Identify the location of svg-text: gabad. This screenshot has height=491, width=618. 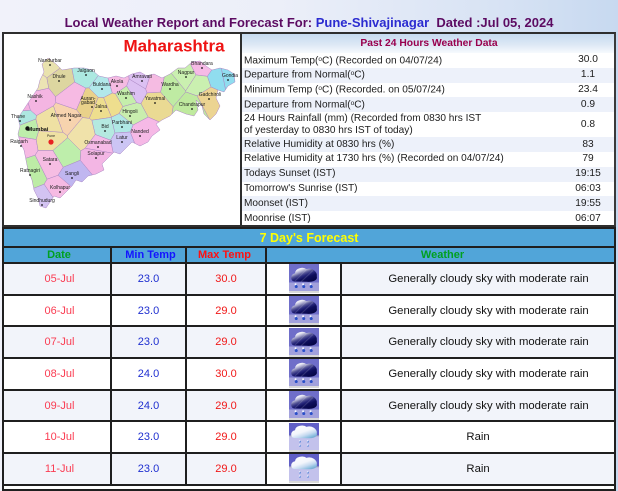
(88, 103).